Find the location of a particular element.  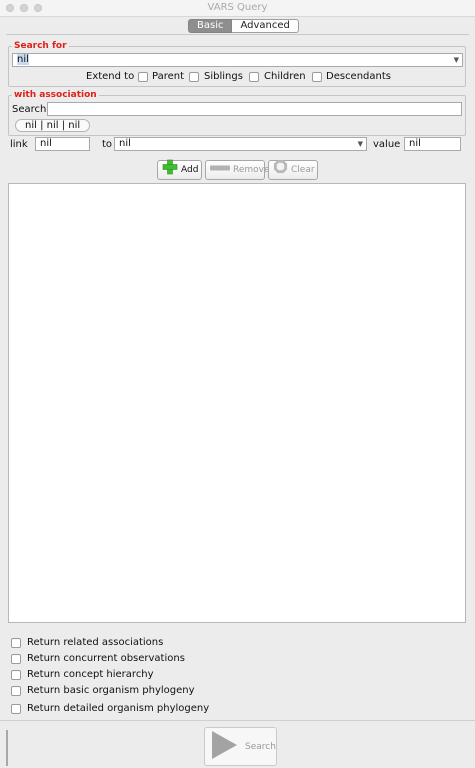

plus-icon is located at coordinates (170, 170).